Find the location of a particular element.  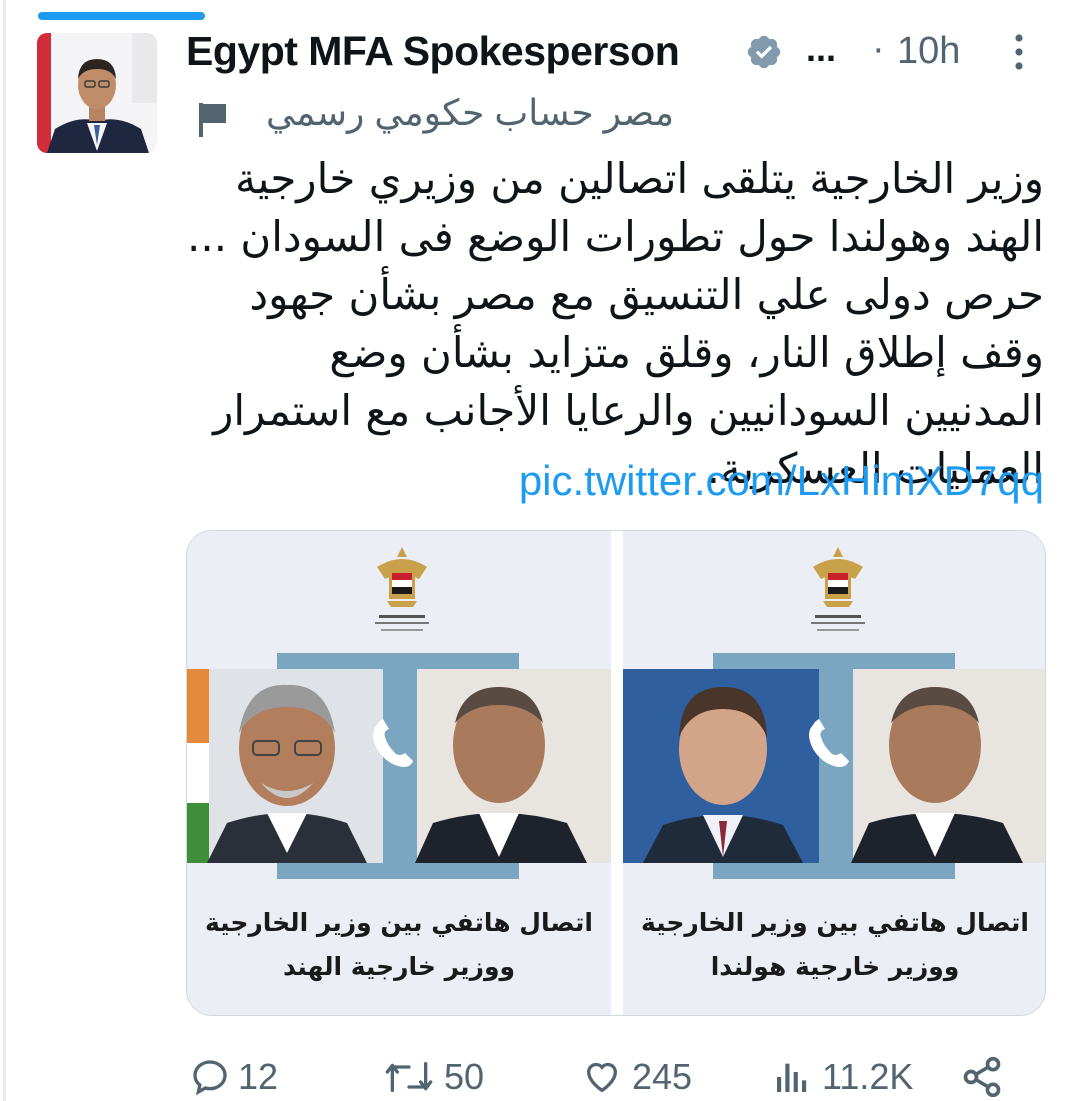

heart-icon is located at coordinates (602, 1077).